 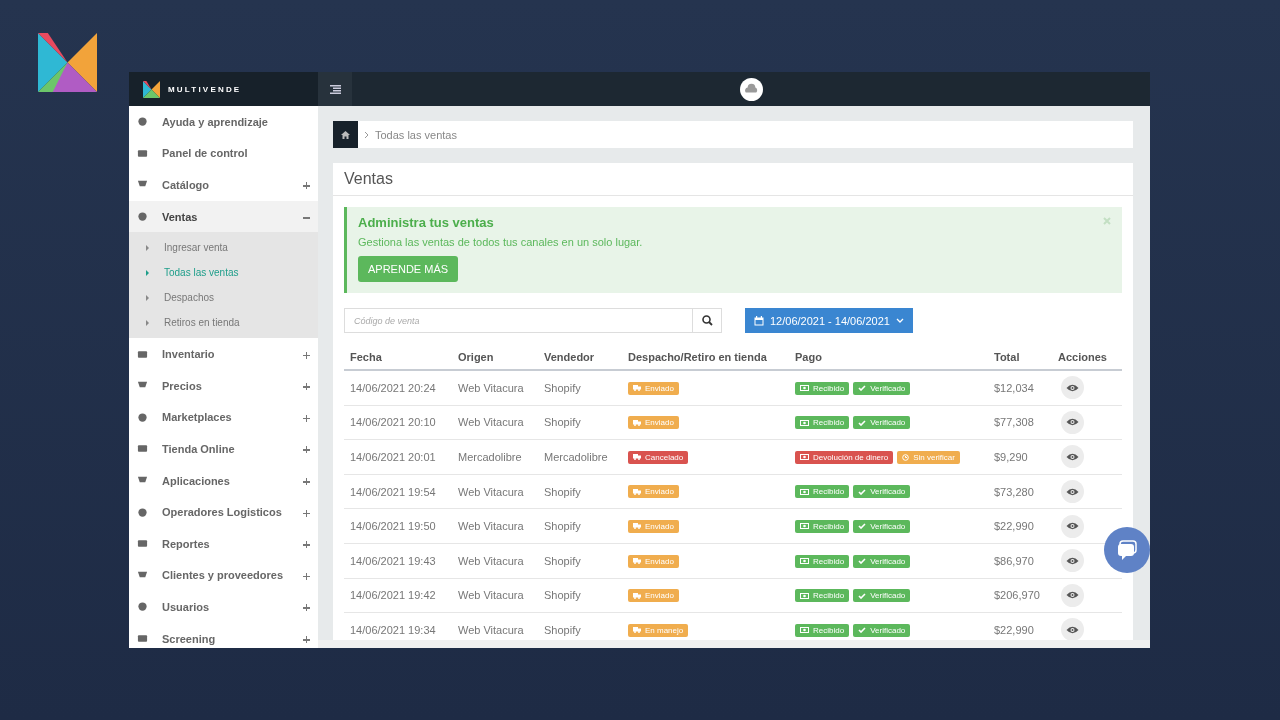 What do you see at coordinates (223, 153) in the screenshot?
I see `sidebar-item: Panel de control` at bounding box center [223, 153].